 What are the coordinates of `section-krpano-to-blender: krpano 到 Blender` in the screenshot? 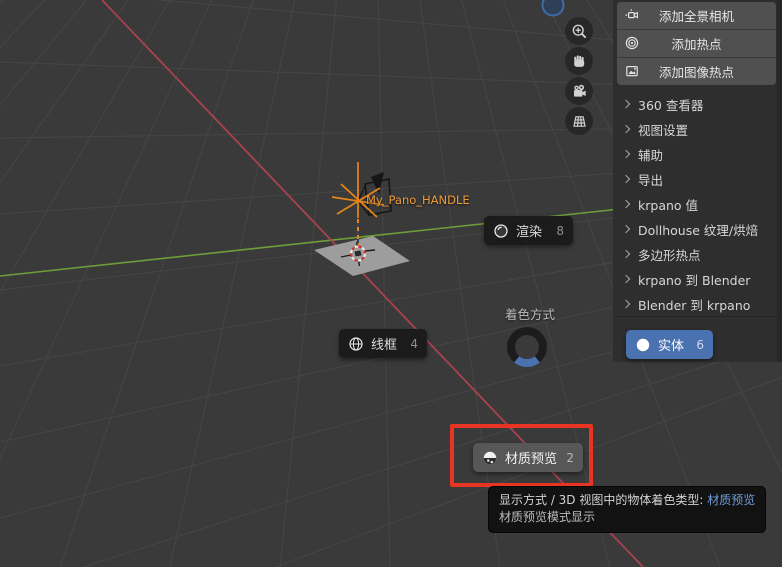 It's located at (697, 279).